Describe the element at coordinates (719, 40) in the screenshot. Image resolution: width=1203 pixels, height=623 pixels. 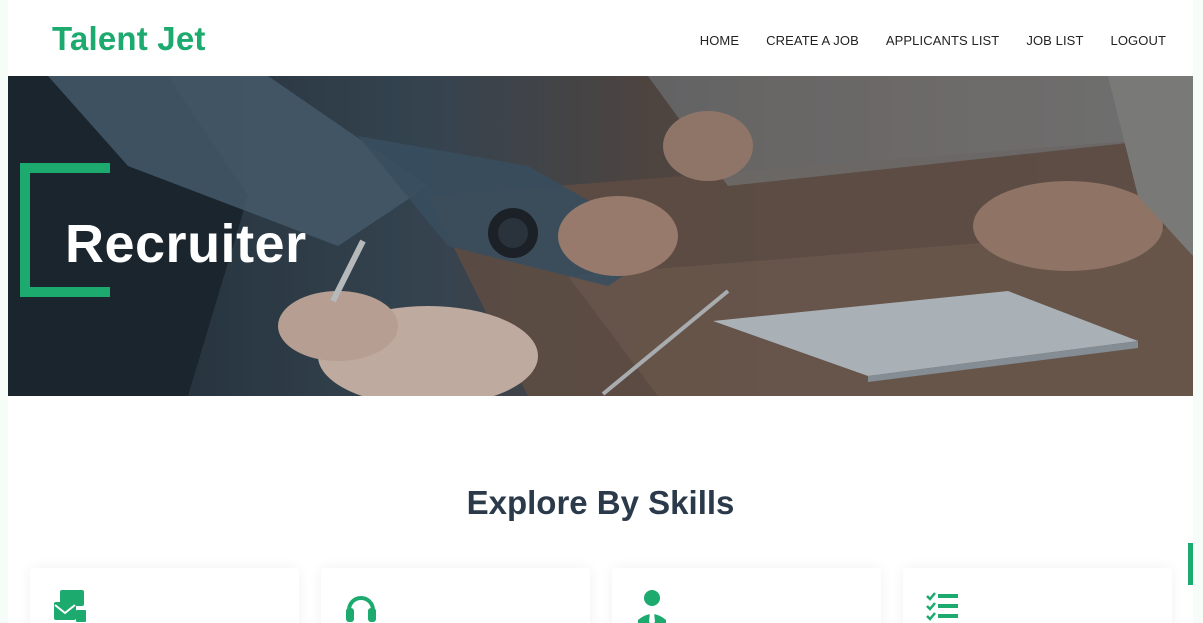
I see `nav-home: HOME` at that location.